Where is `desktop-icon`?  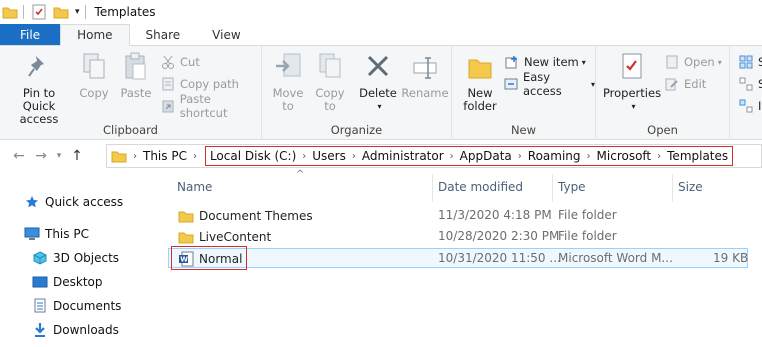
desktop-icon is located at coordinates (40, 282).